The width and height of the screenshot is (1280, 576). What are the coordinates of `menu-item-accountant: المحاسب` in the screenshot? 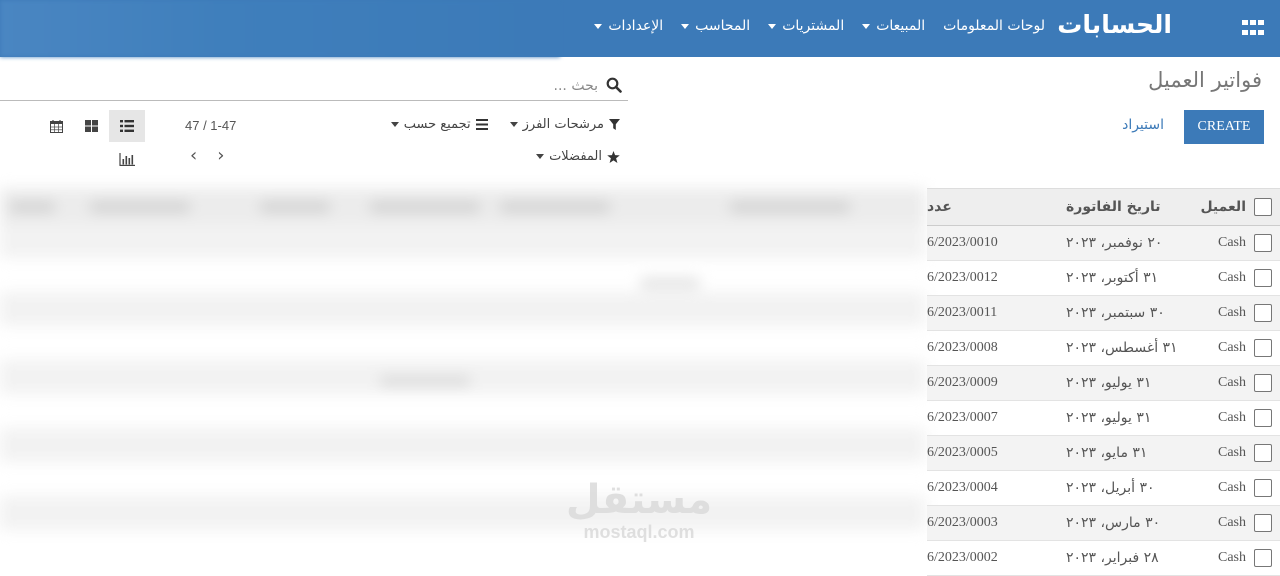 It's located at (715, 26).